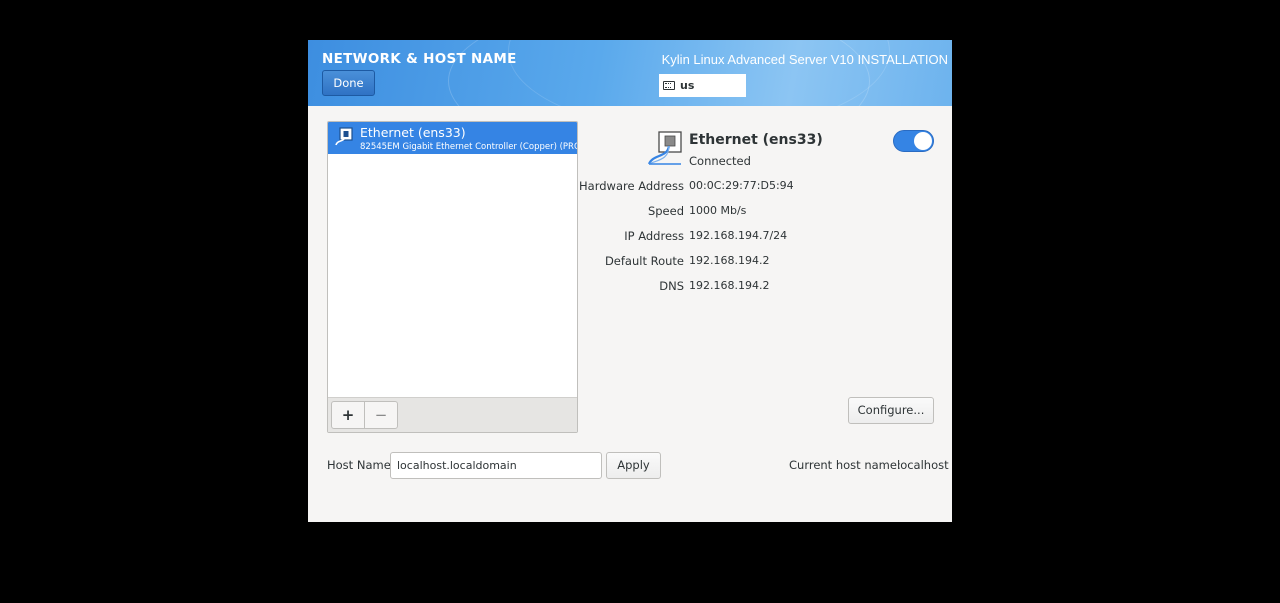 This screenshot has height=603, width=1280. What do you see at coordinates (741, 185) in the screenshot?
I see `info-value: 00:0C:29:77:D5:94` at bounding box center [741, 185].